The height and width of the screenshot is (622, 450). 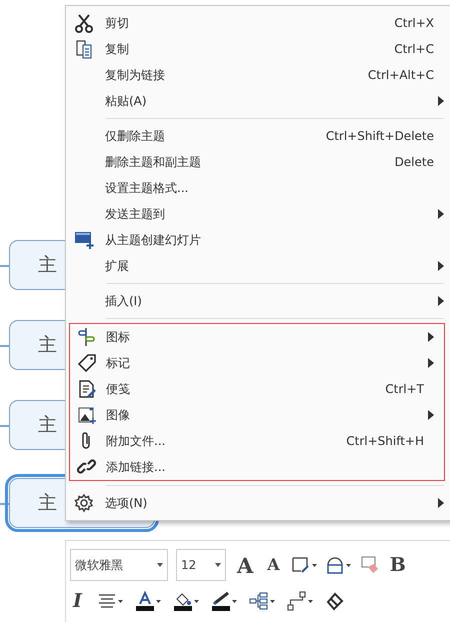 What do you see at coordinates (414, 162) in the screenshot?
I see `shortcut-label: Delete` at bounding box center [414, 162].